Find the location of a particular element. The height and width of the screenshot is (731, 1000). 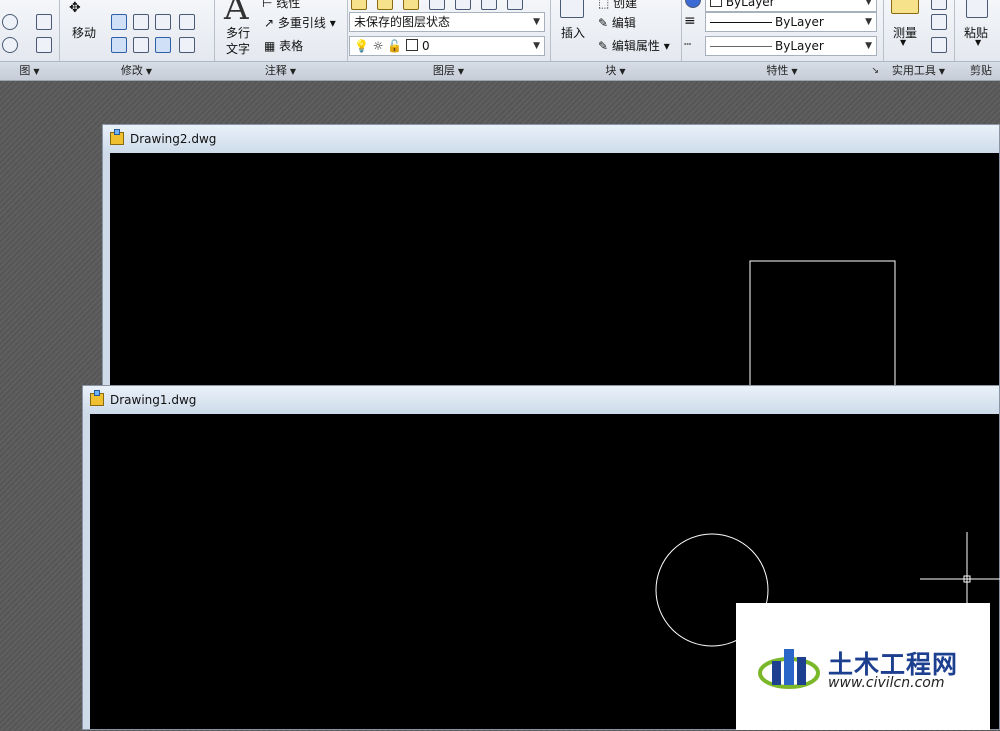

utilities-panel-title: 实用工具 ▼ is located at coordinates (918, 70).